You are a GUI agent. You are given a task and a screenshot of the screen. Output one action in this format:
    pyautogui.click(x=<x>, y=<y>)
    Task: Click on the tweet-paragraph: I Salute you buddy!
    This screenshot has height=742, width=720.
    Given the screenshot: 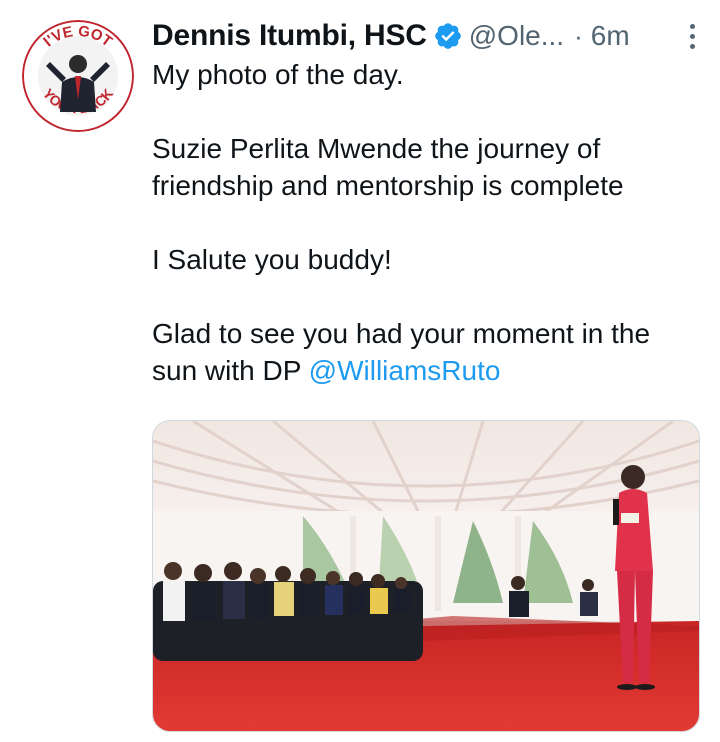 What is the action you would take?
    pyautogui.click(x=272, y=259)
    